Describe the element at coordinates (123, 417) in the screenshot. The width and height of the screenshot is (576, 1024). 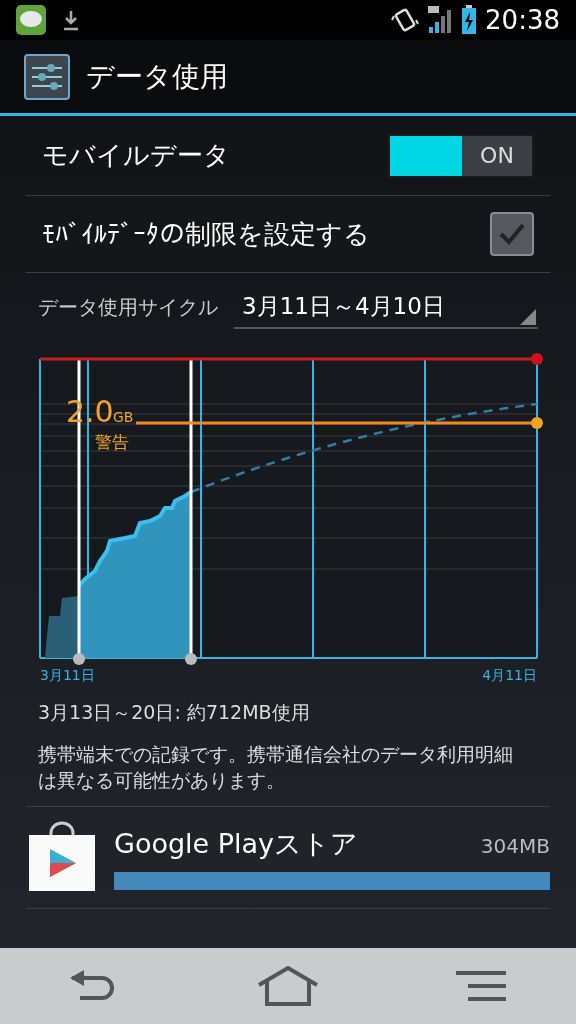
I see `warning-unit: GB` at that location.